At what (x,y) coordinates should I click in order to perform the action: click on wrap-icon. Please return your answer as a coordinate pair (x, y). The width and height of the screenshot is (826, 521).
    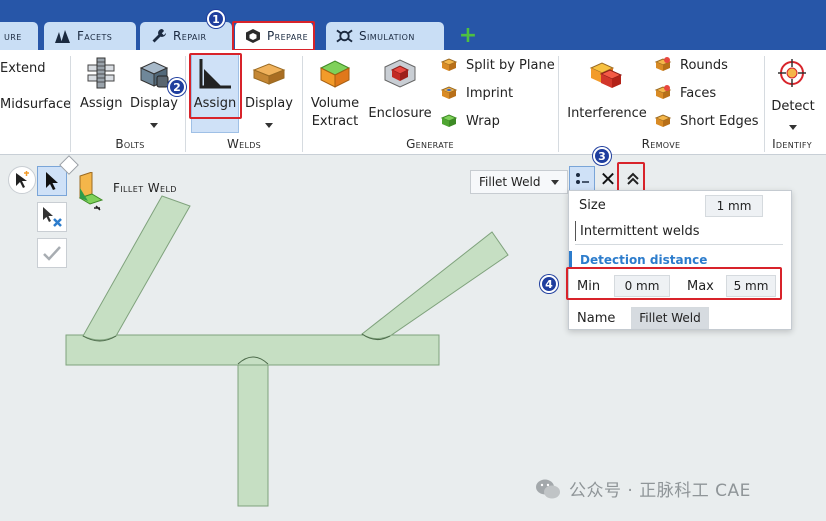
    Looking at the image, I should click on (449, 120).